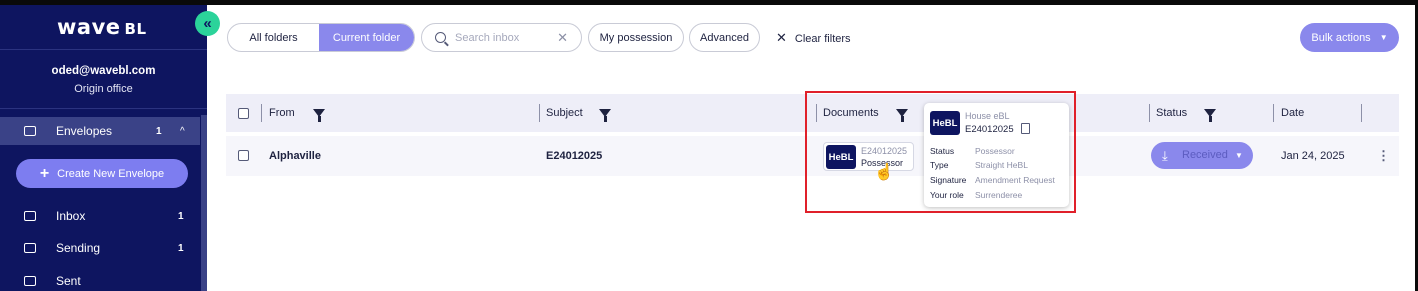 The width and height of the screenshot is (1418, 291). Describe the element at coordinates (30, 281) in the screenshot. I see `sent-icon` at that location.